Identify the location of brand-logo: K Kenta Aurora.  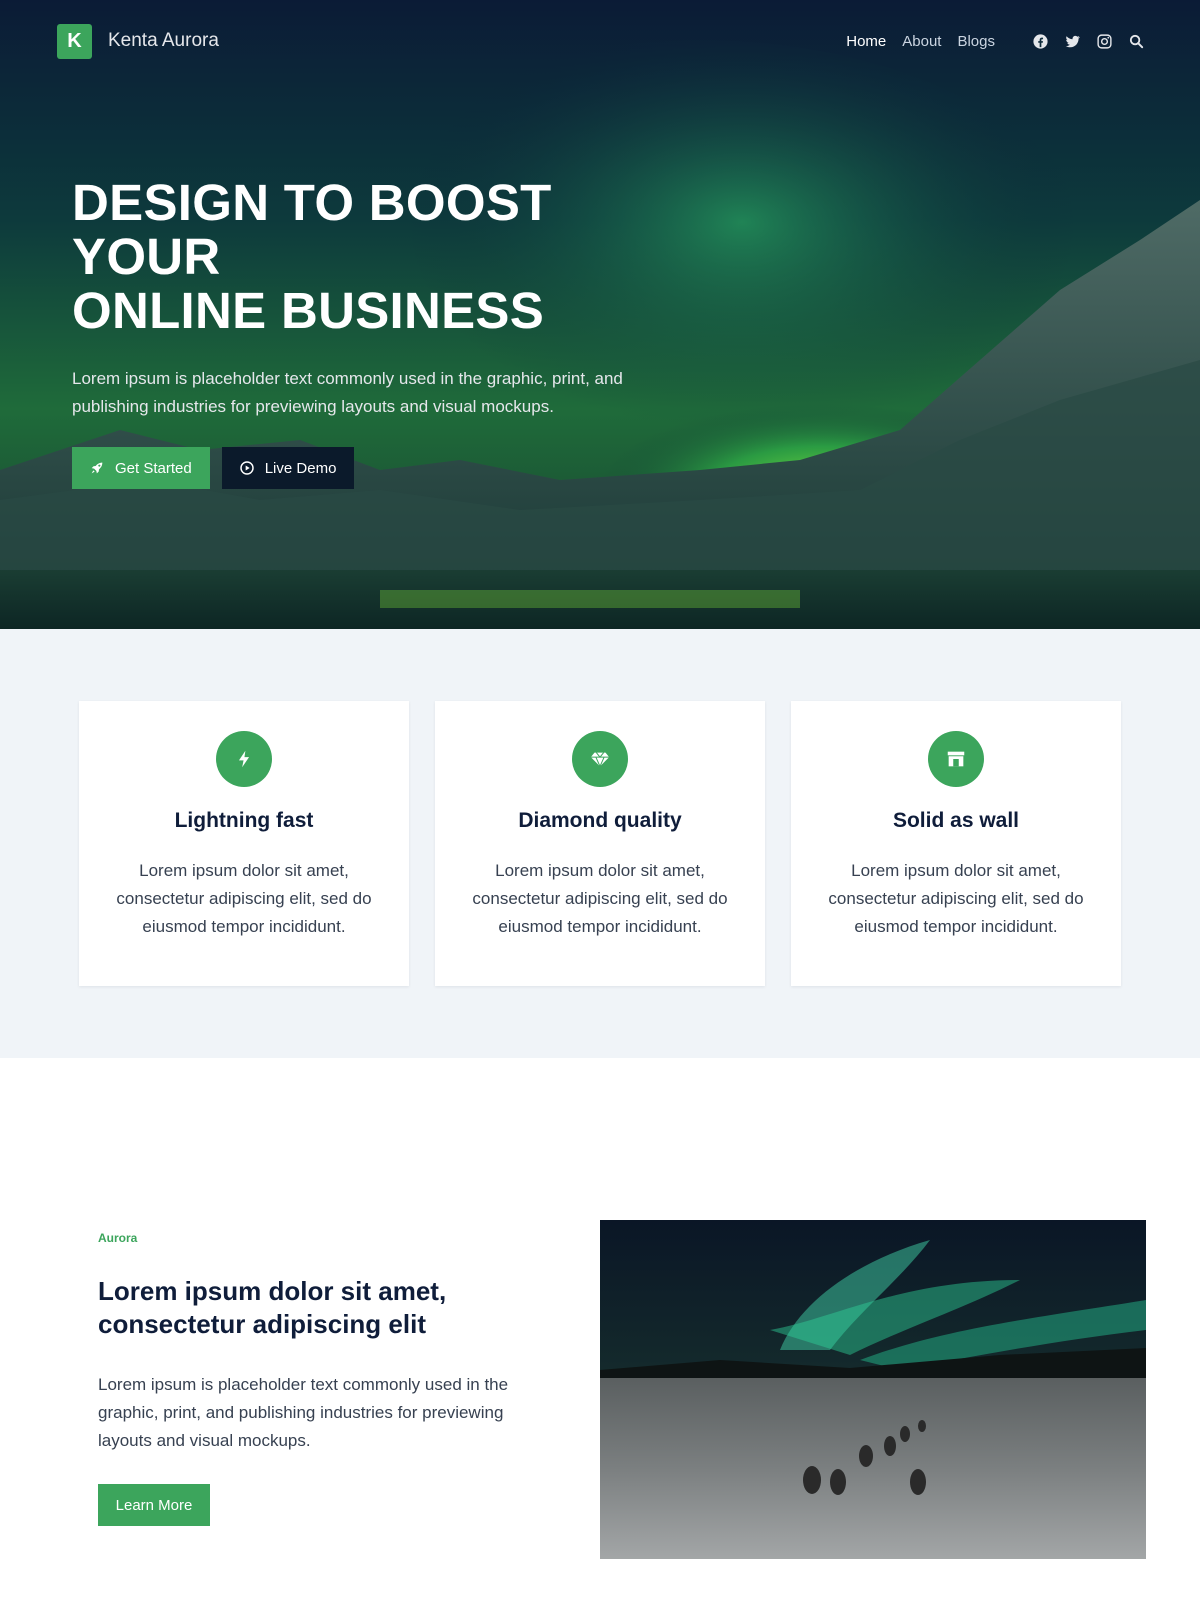
(138, 41).